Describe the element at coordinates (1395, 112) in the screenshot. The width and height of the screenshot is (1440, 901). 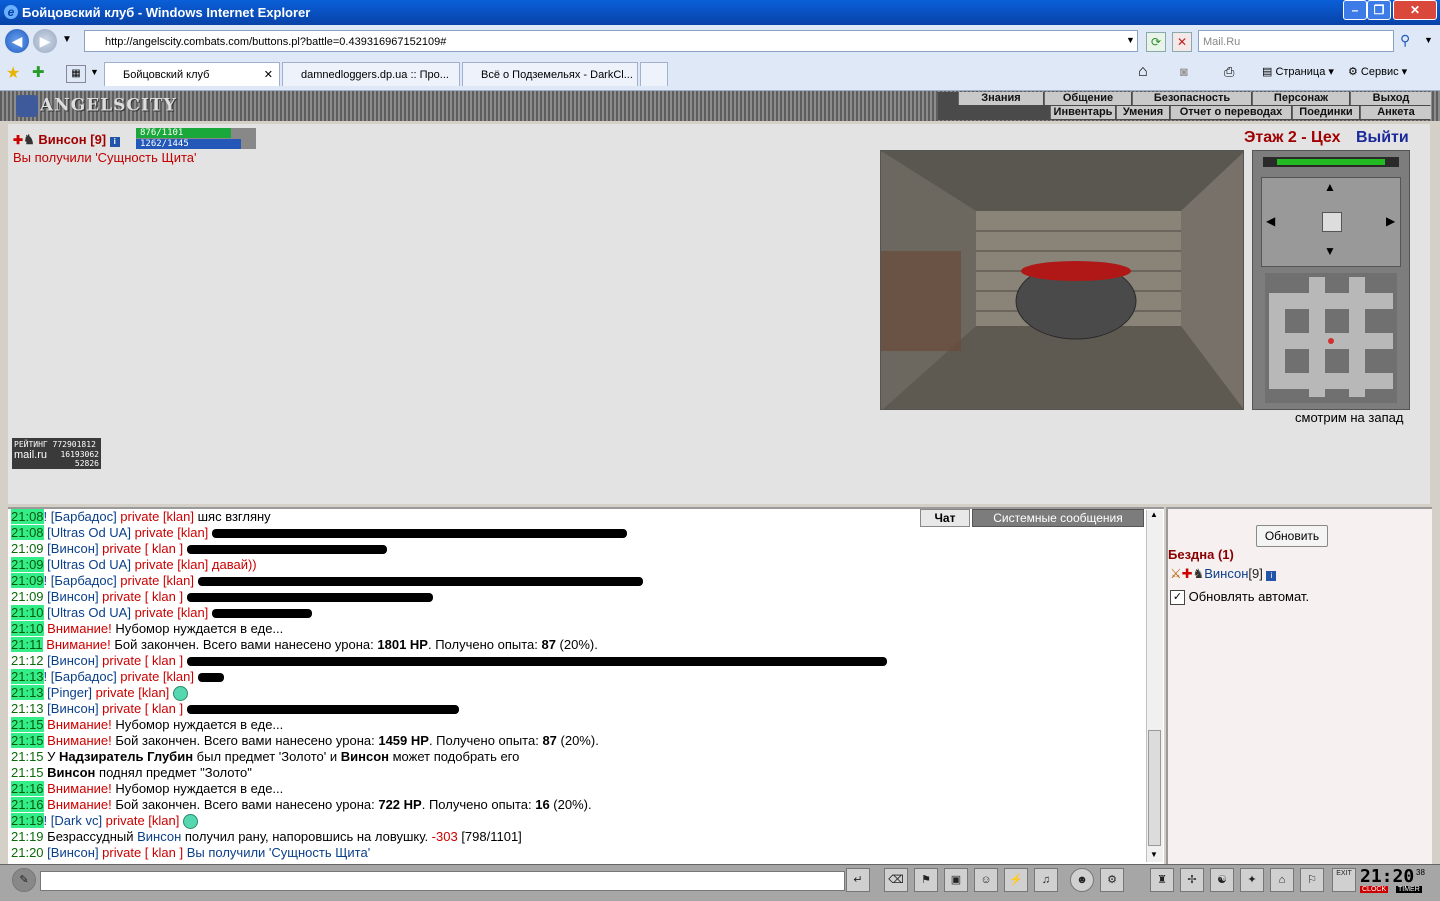
I see `menu-profile: Анкета` at that location.